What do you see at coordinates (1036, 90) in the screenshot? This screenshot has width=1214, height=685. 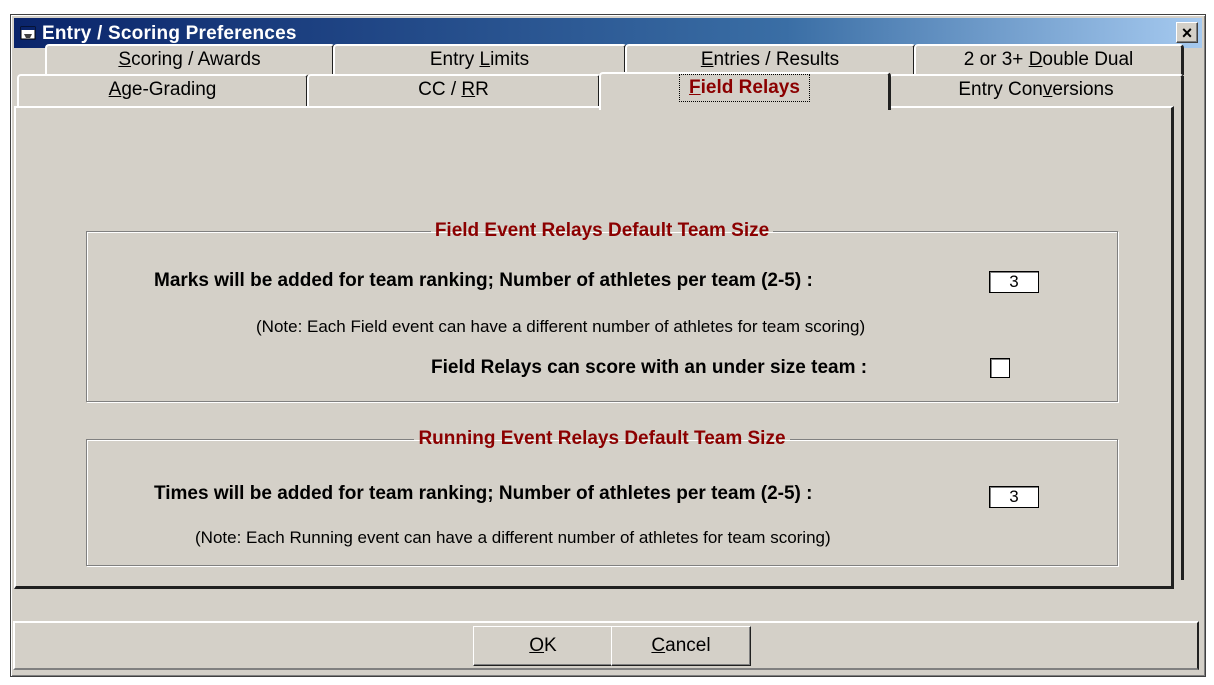 I see `tab-entry-conversions: Entry Conversions` at bounding box center [1036, 90].